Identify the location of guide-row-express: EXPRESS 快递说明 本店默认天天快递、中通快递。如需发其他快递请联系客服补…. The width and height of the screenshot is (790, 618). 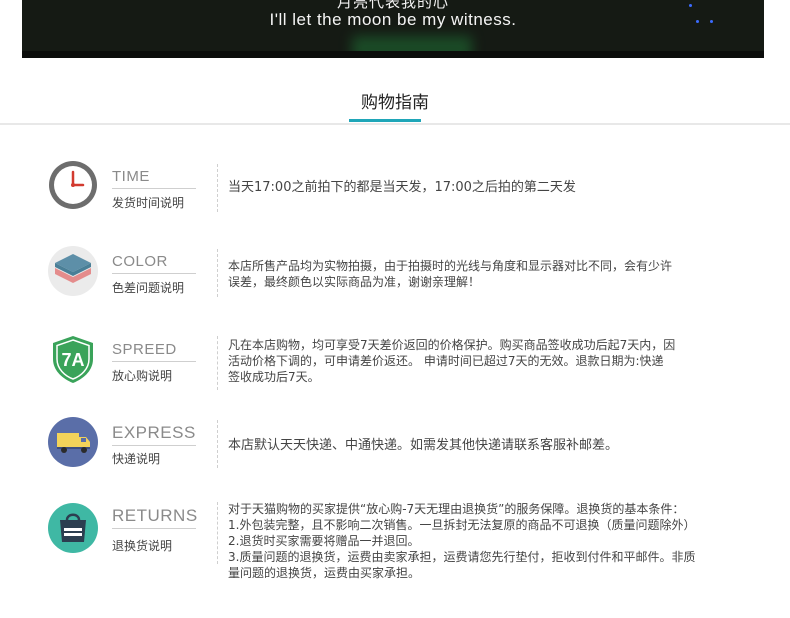
(395, 446).